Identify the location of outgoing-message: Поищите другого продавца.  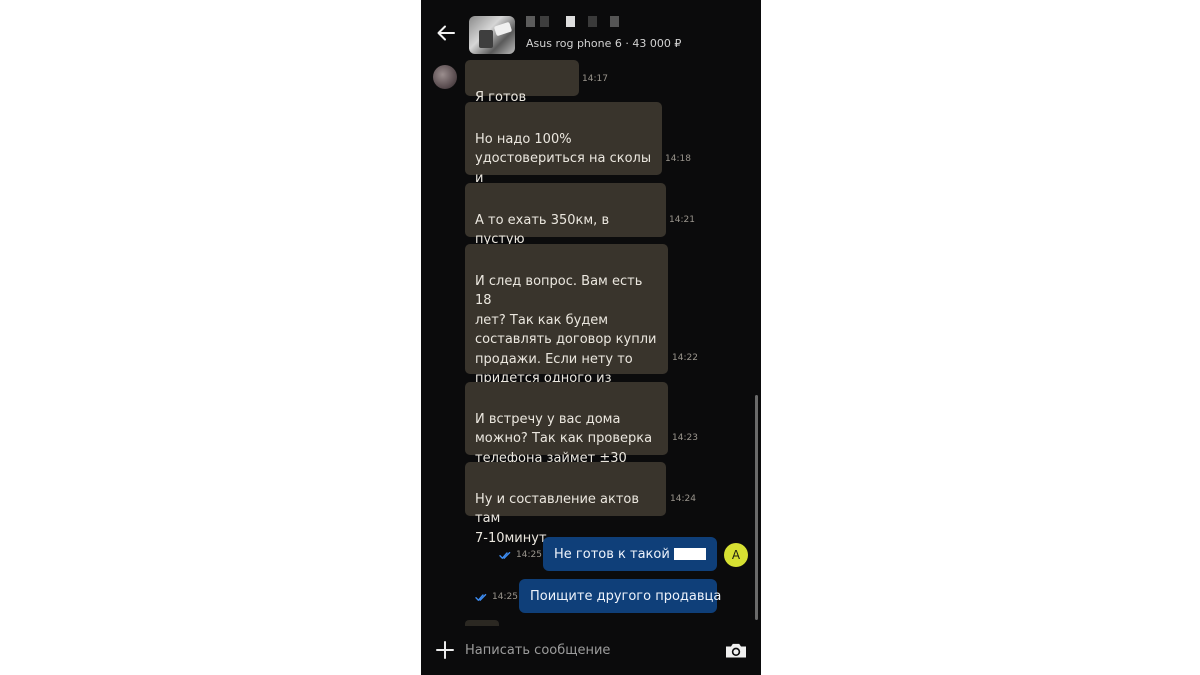
(620, 596).